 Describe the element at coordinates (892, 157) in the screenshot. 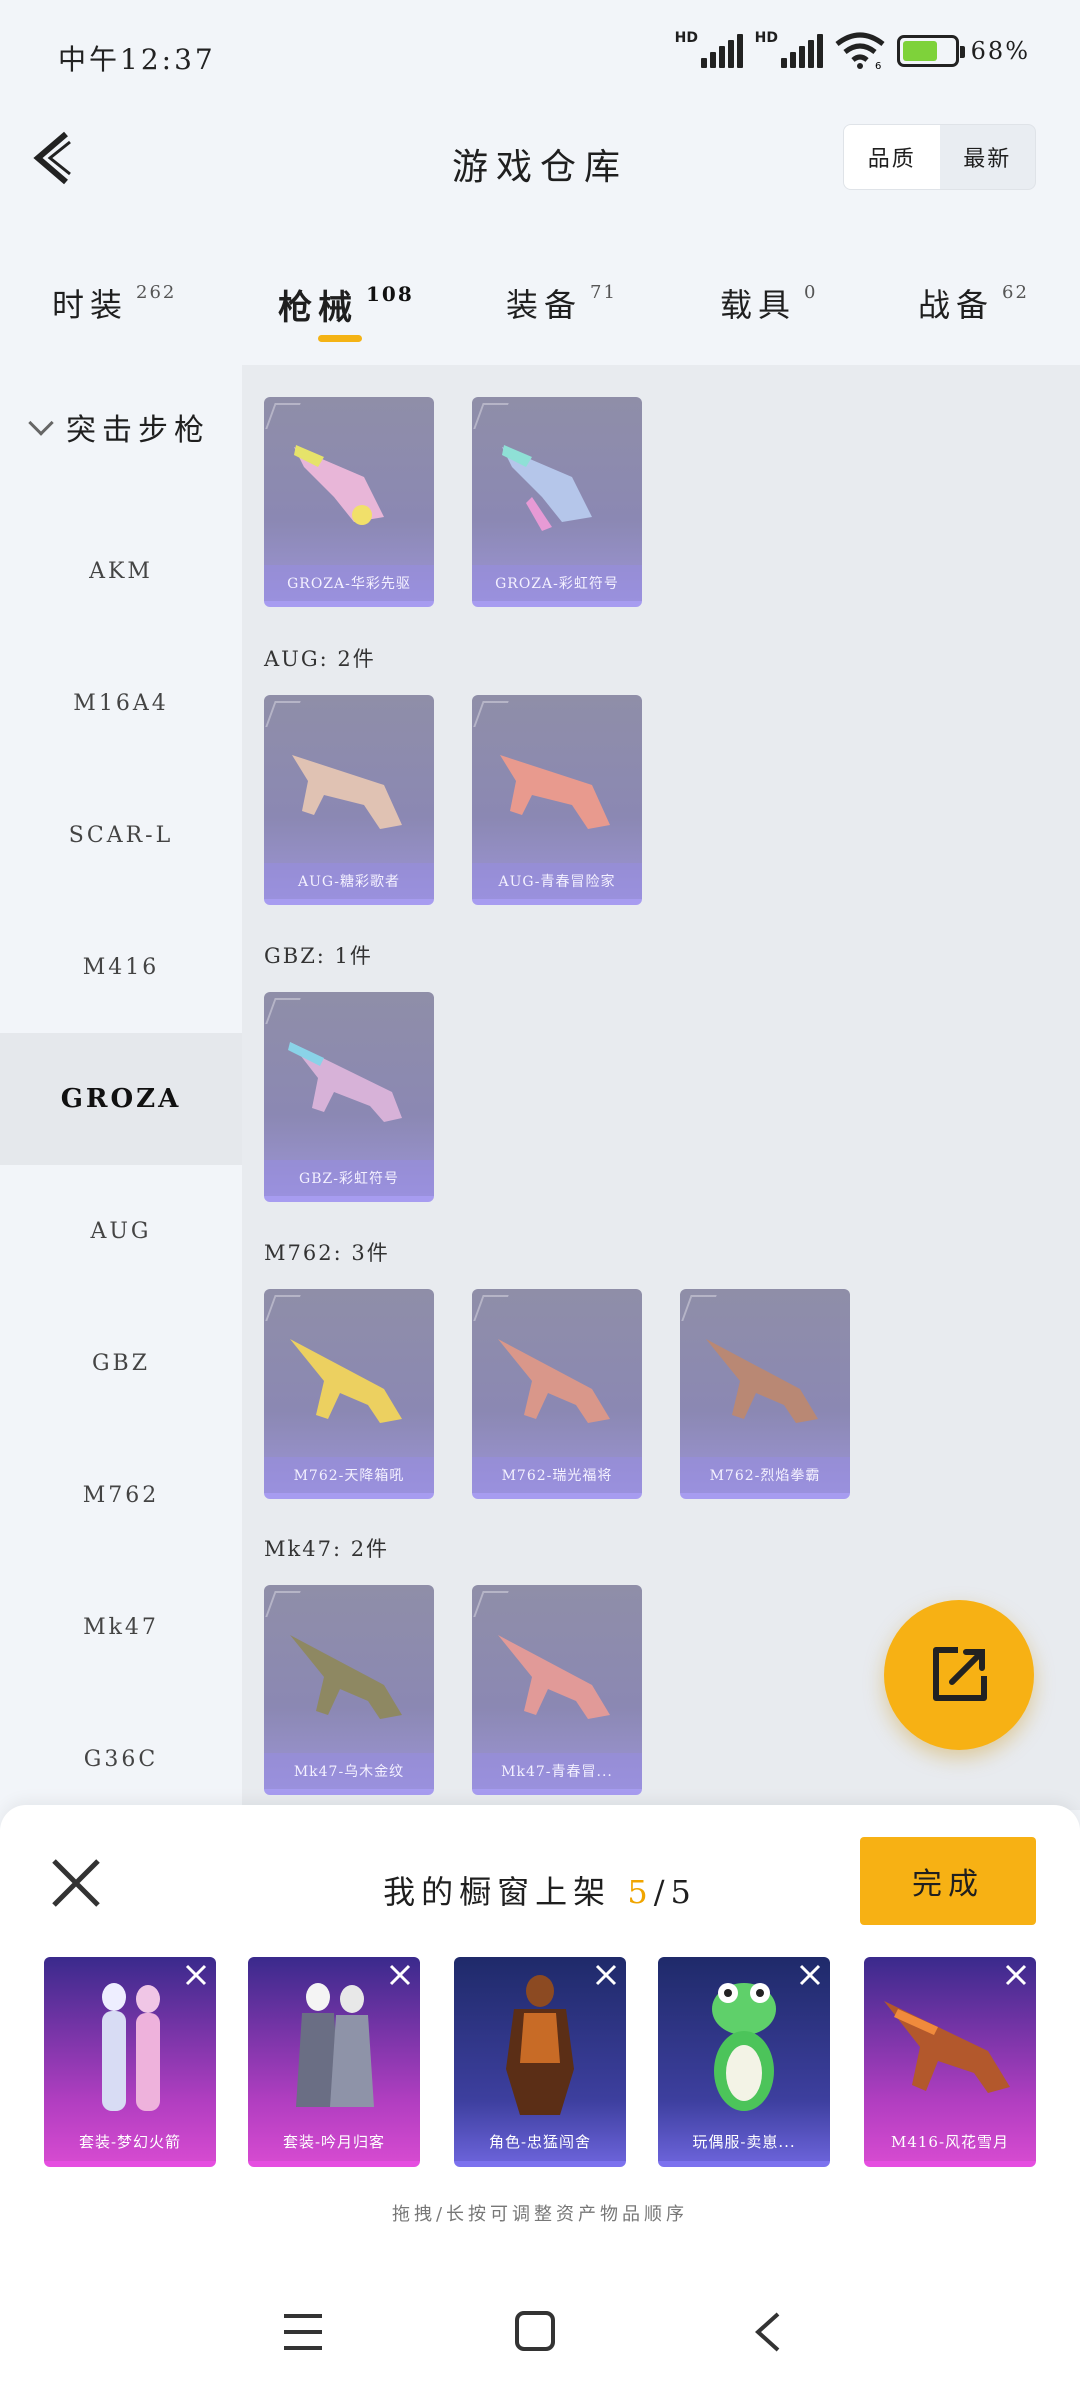

I see `sort-quality-button: 品质` at that location.